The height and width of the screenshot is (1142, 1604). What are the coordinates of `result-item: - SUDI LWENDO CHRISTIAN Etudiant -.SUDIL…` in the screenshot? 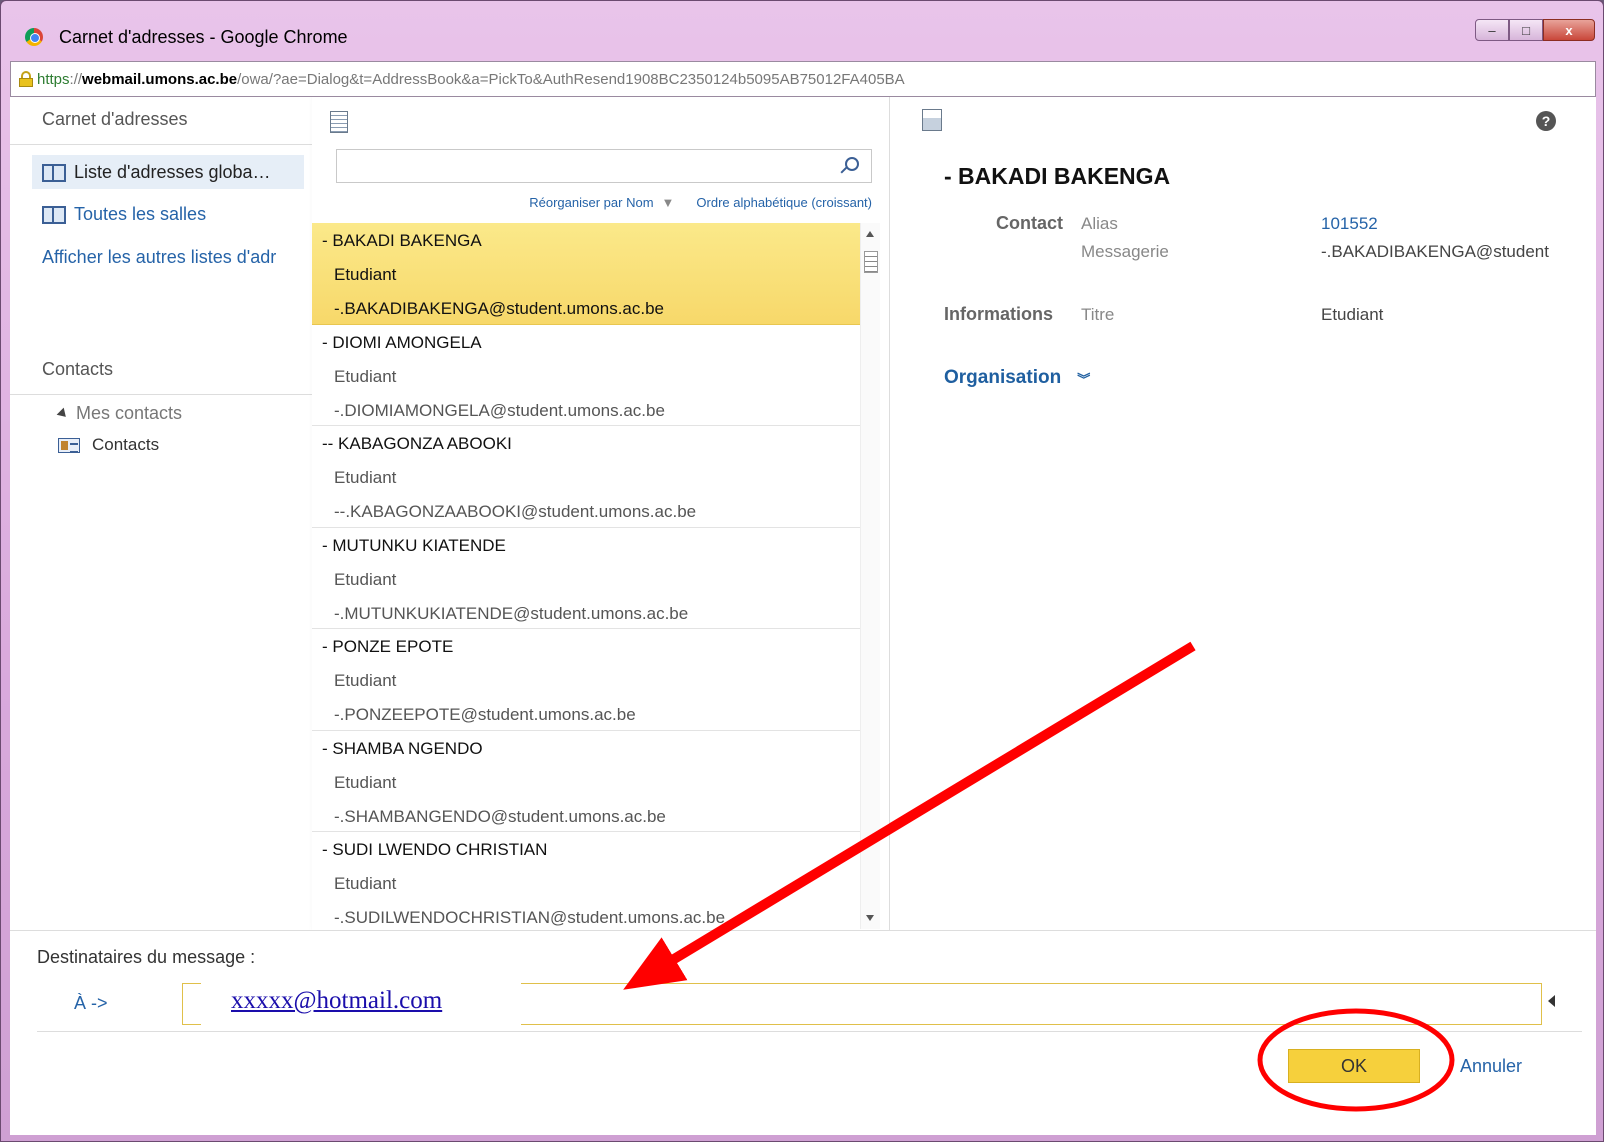 It's located at (586, 880).